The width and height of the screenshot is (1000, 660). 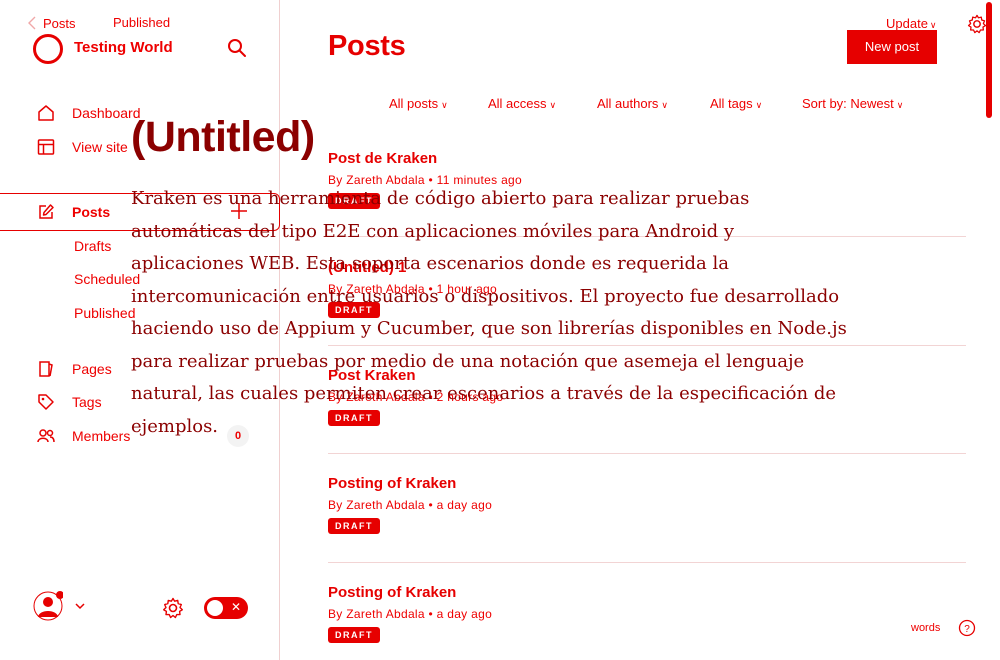 What do you see at coordinates (80, 606) in the screenshot?
I see `chevron-down-icon` at bounding box center [80, 606].